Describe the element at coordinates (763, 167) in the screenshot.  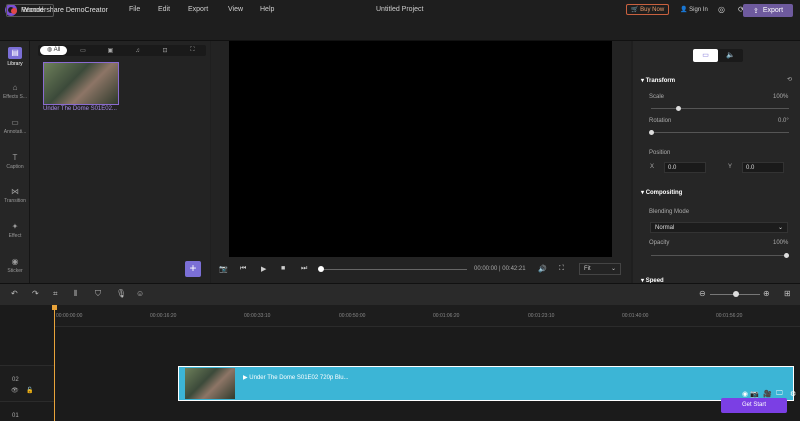
I see `position-y-input: 0.0` at that location.